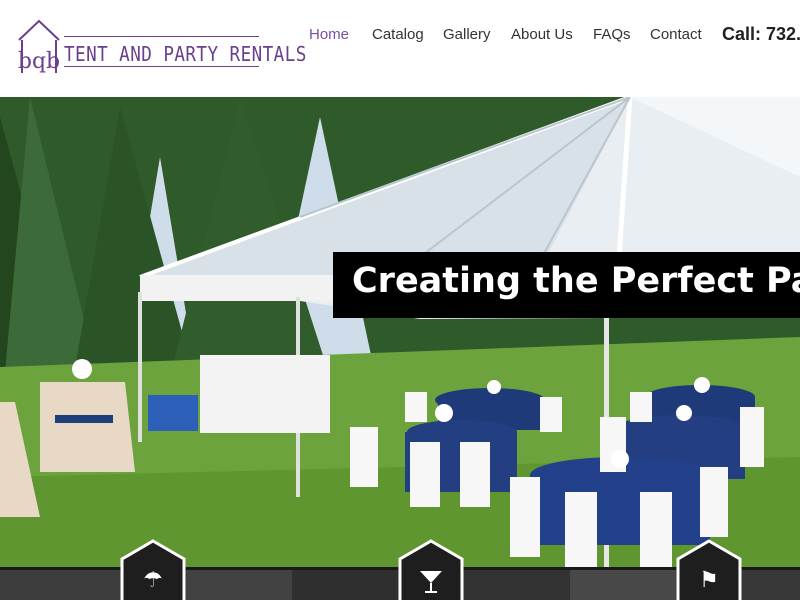 The image size is (800, 600). I want to click on feature-flag: ⚑, so click(709, 569).